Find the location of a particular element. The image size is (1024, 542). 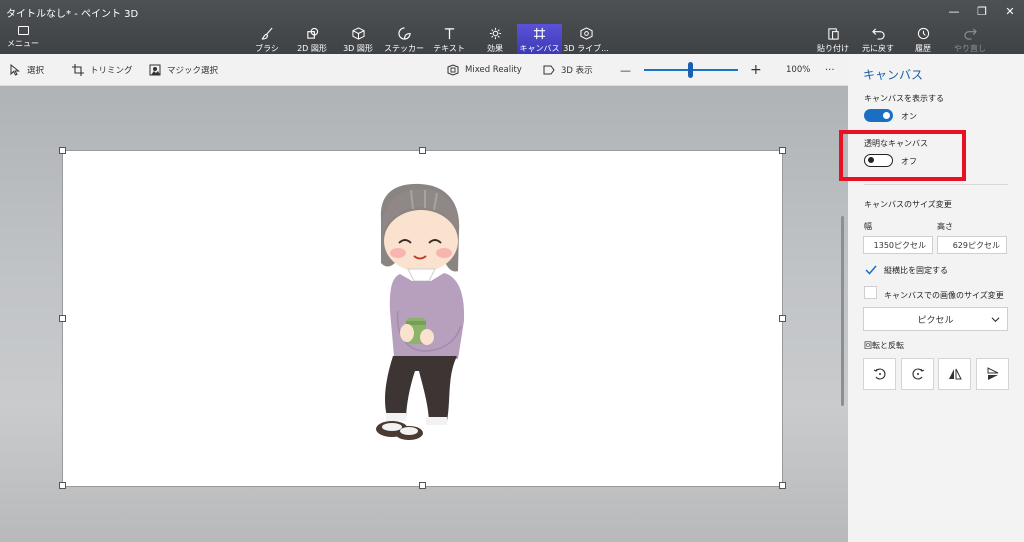

tool-text: テキスト is located at coordinates (449, 39).